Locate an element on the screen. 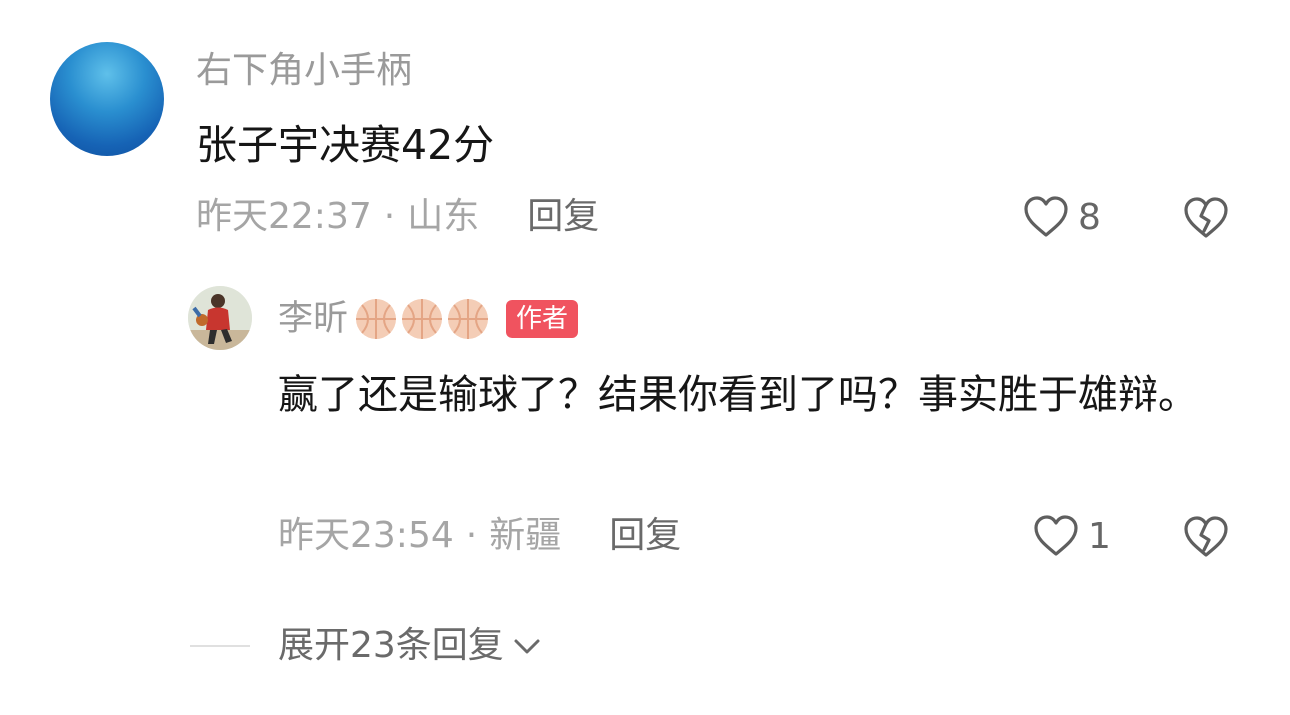  author-badge: 作者 is located at coordinates (542, 319).